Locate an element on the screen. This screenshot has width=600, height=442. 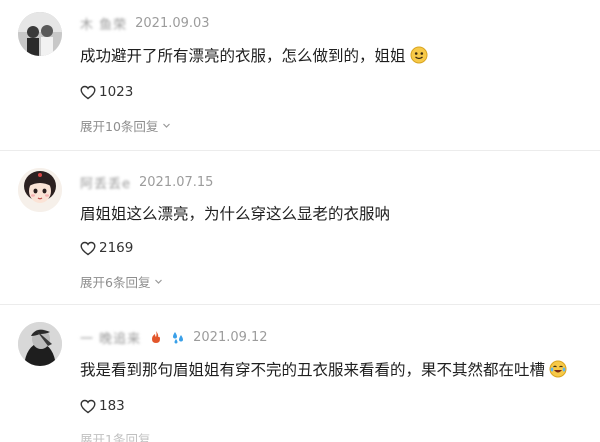
comment-text: 我是看到那句眉姐姐有穿不完的丑衣服来看看的，果不其然都在吐槽 is located at coordinates (313, 370).